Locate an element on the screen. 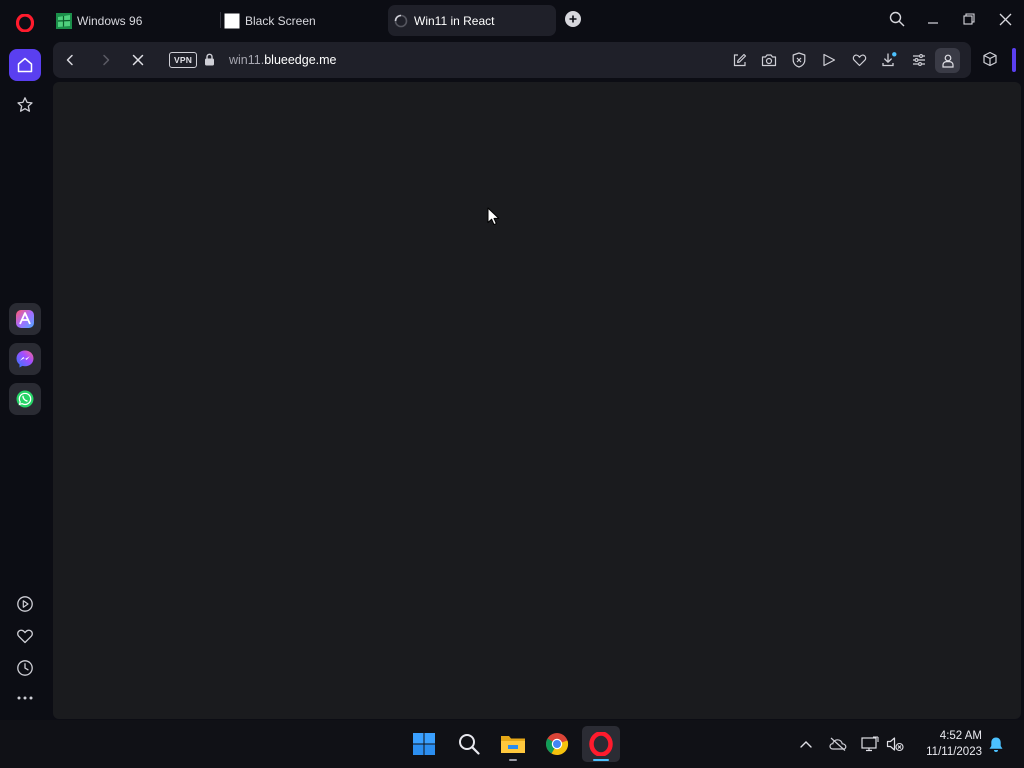 The image size is (1024, 768). send-icon is located at coordinates (829, 60).